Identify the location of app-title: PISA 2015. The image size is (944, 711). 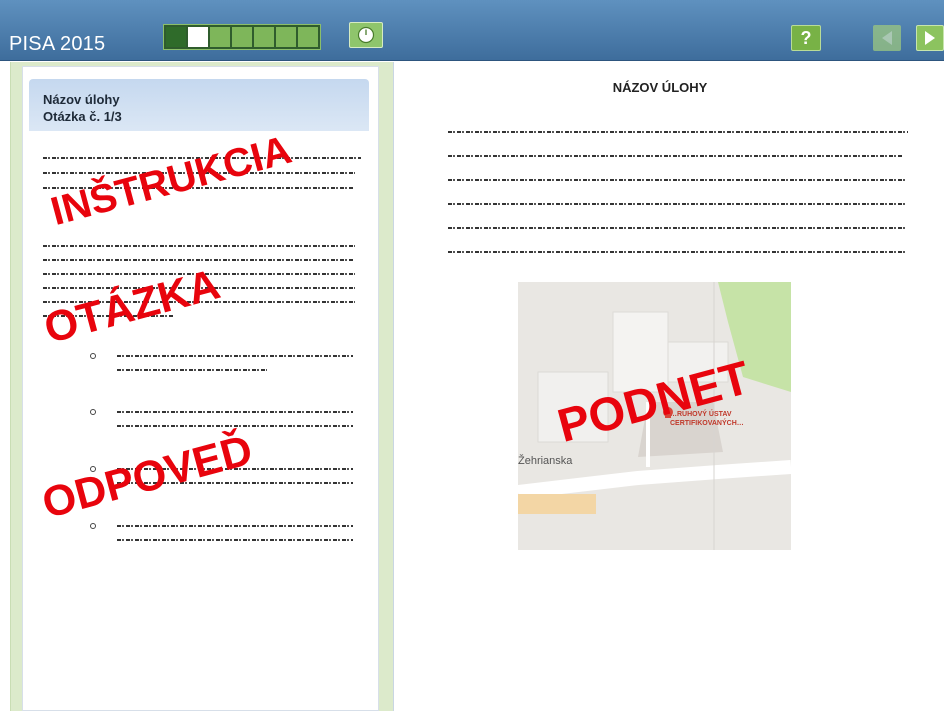
(57, 44).